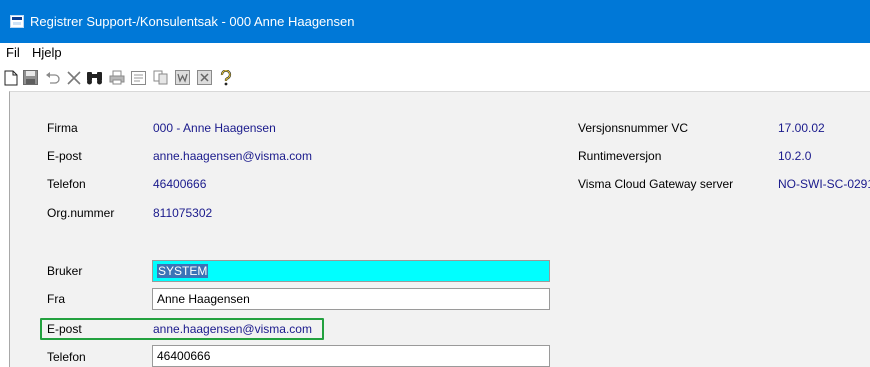 Image resolution: width=870 pixels, height=367 pixels. Describe the element at coordinates (62, 128) in the screenshot. I see `firma-label: Firma` at that location.